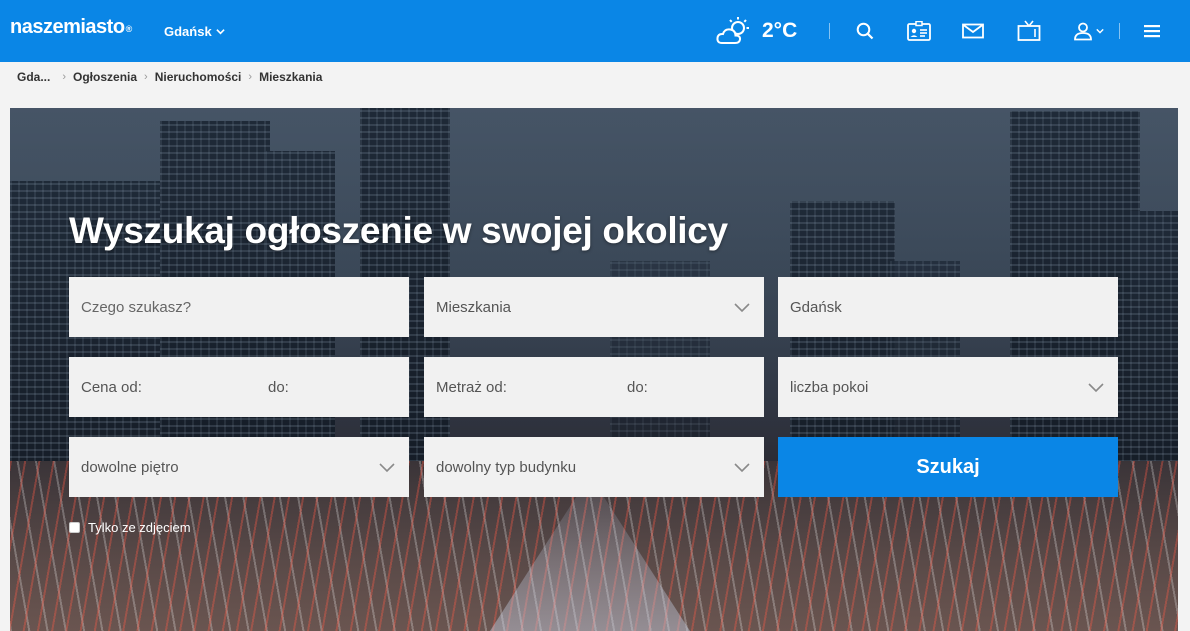 The image size is (1190, 631). I want to click on city-label: Gdańsk, so click(188, 31).